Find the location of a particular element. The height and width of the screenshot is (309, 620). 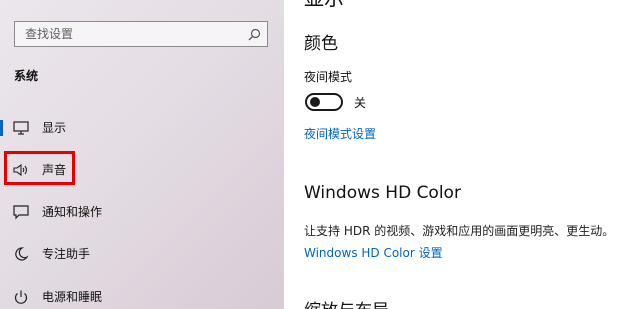

toggle-knob is located at coordinates (315, 102).